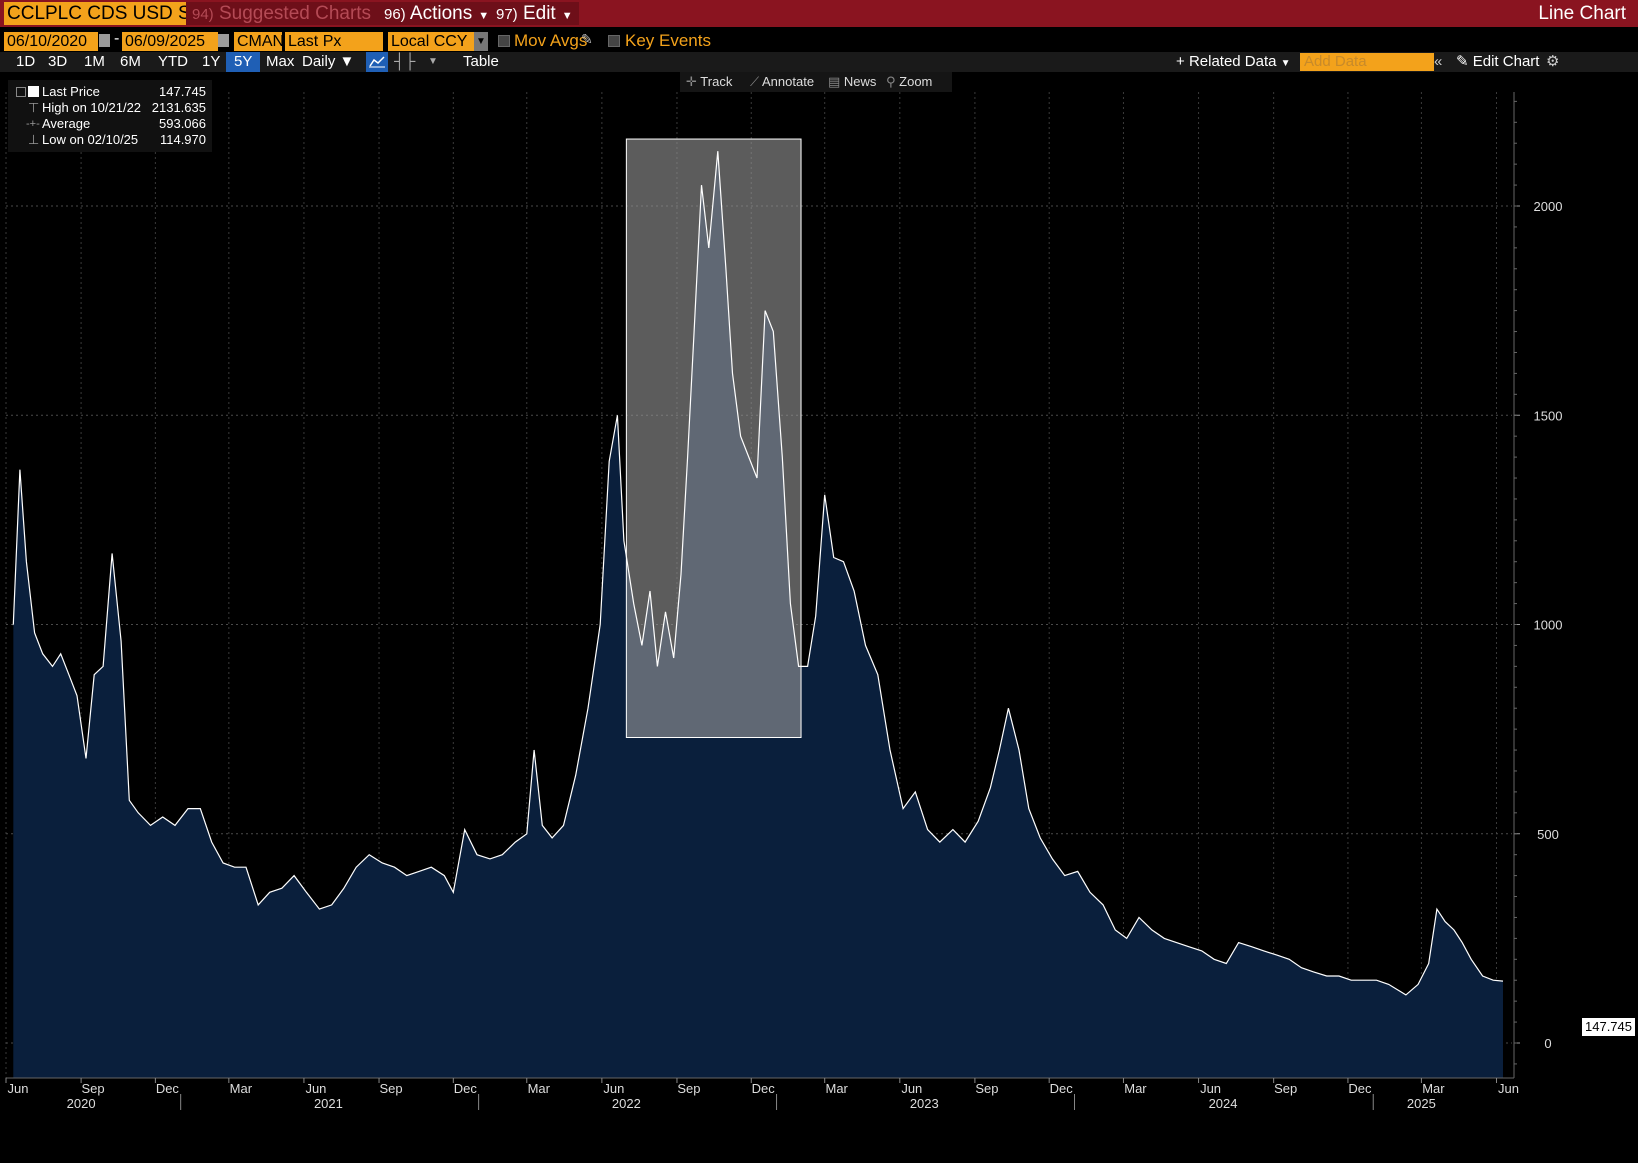 The image size is (1638, 1163). I want to click on collapse-box-icon, so click(21, 92).